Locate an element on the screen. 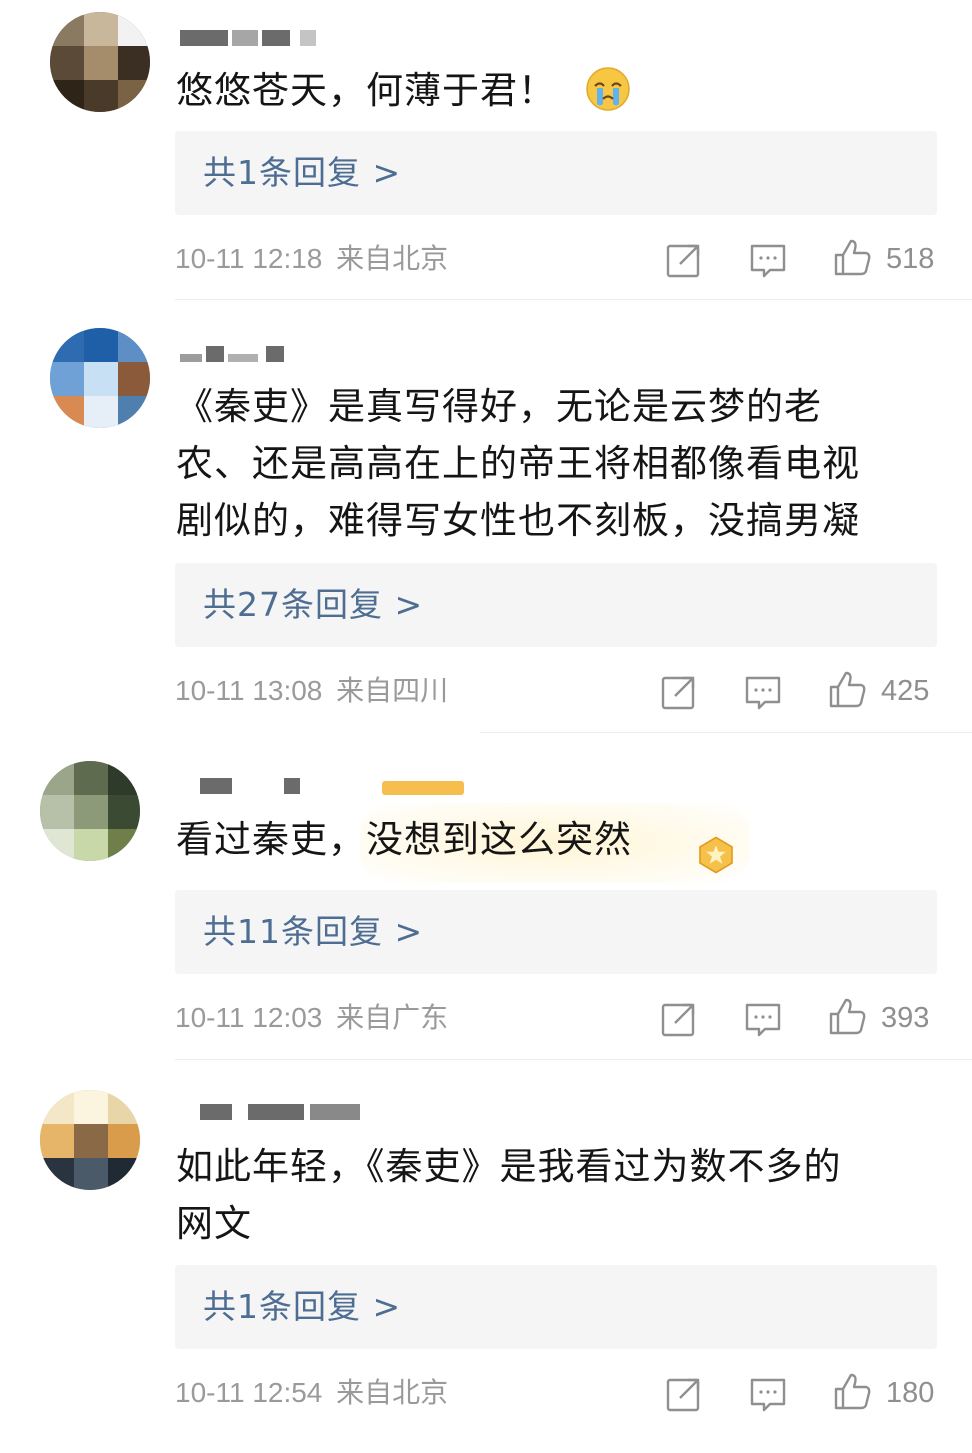 This screenshot has width=972, height=1453. comment-meta: 10-11 12:54 来自北京 is located at coordinates (311, 1393).